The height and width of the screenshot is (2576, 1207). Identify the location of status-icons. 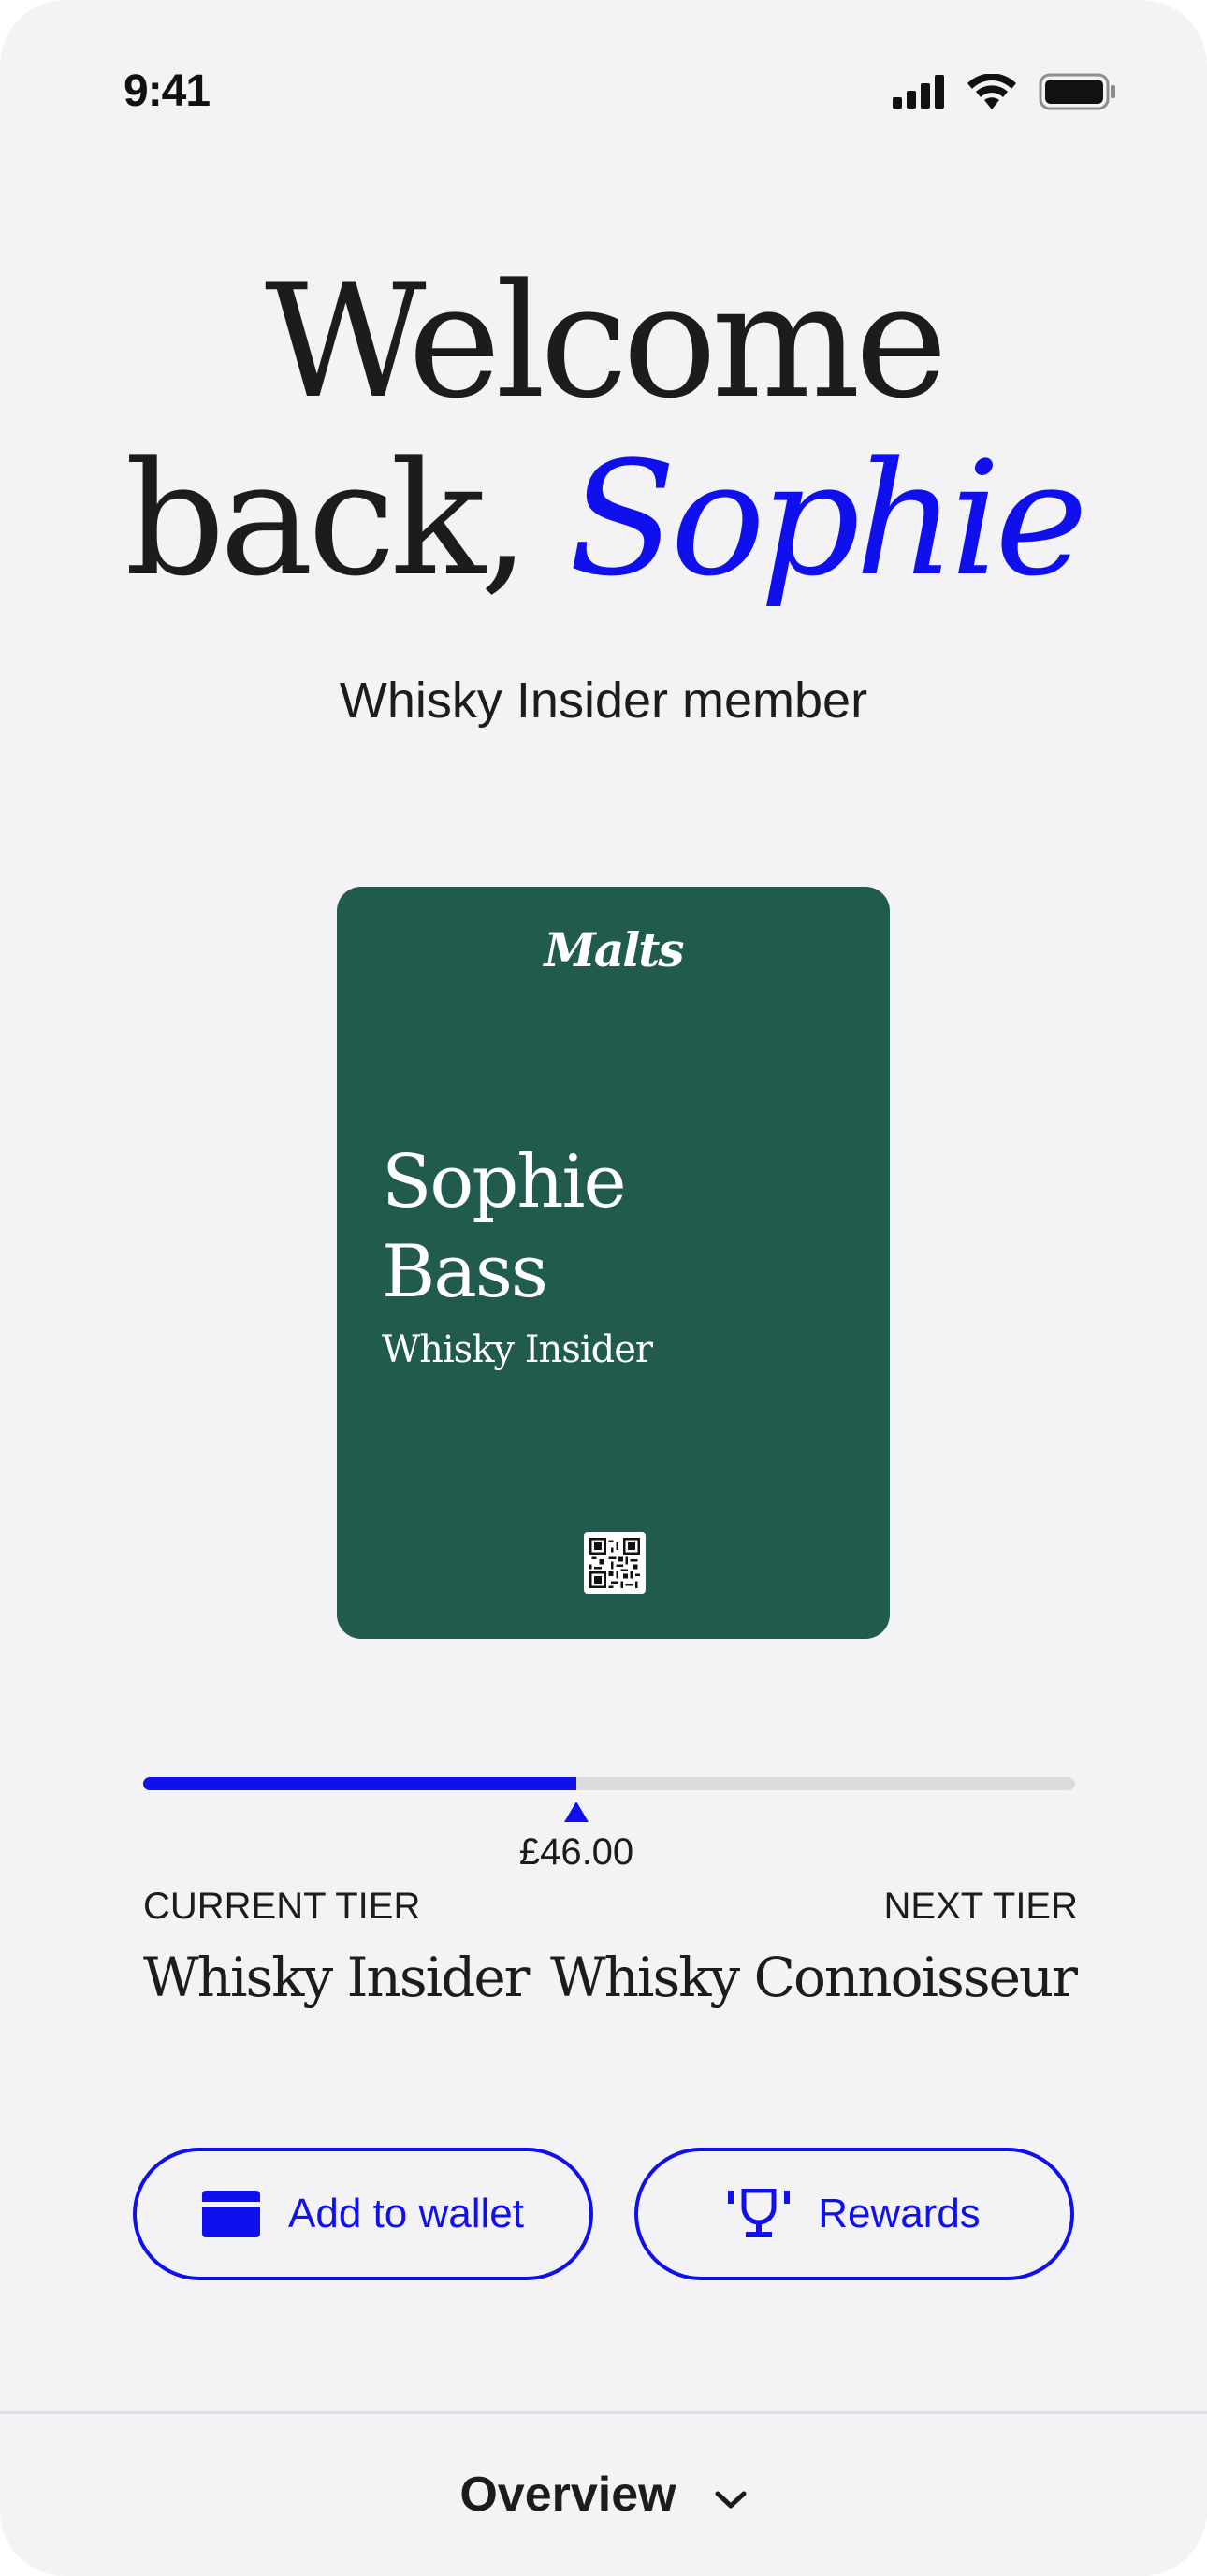
(1005, 93).